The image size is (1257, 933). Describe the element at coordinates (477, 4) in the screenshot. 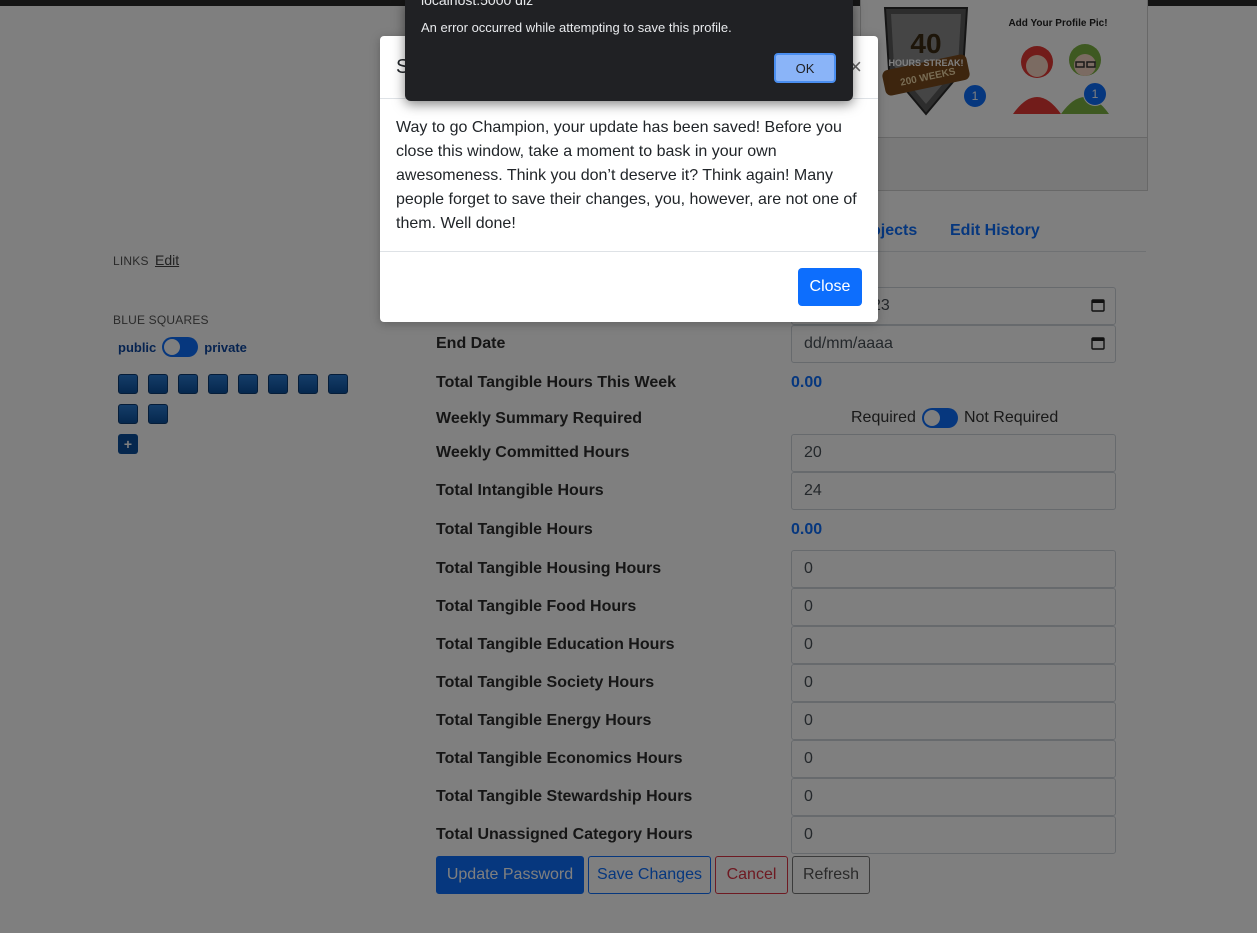

I see `alert-origin: localhost:5000 diz` at that location.